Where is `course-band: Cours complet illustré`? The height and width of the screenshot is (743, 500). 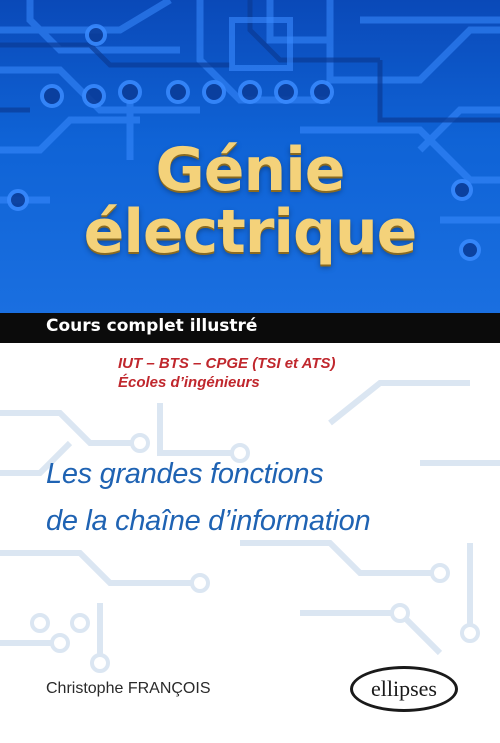
course-band: Cours complet illustré is located at coordinates (250, 328).